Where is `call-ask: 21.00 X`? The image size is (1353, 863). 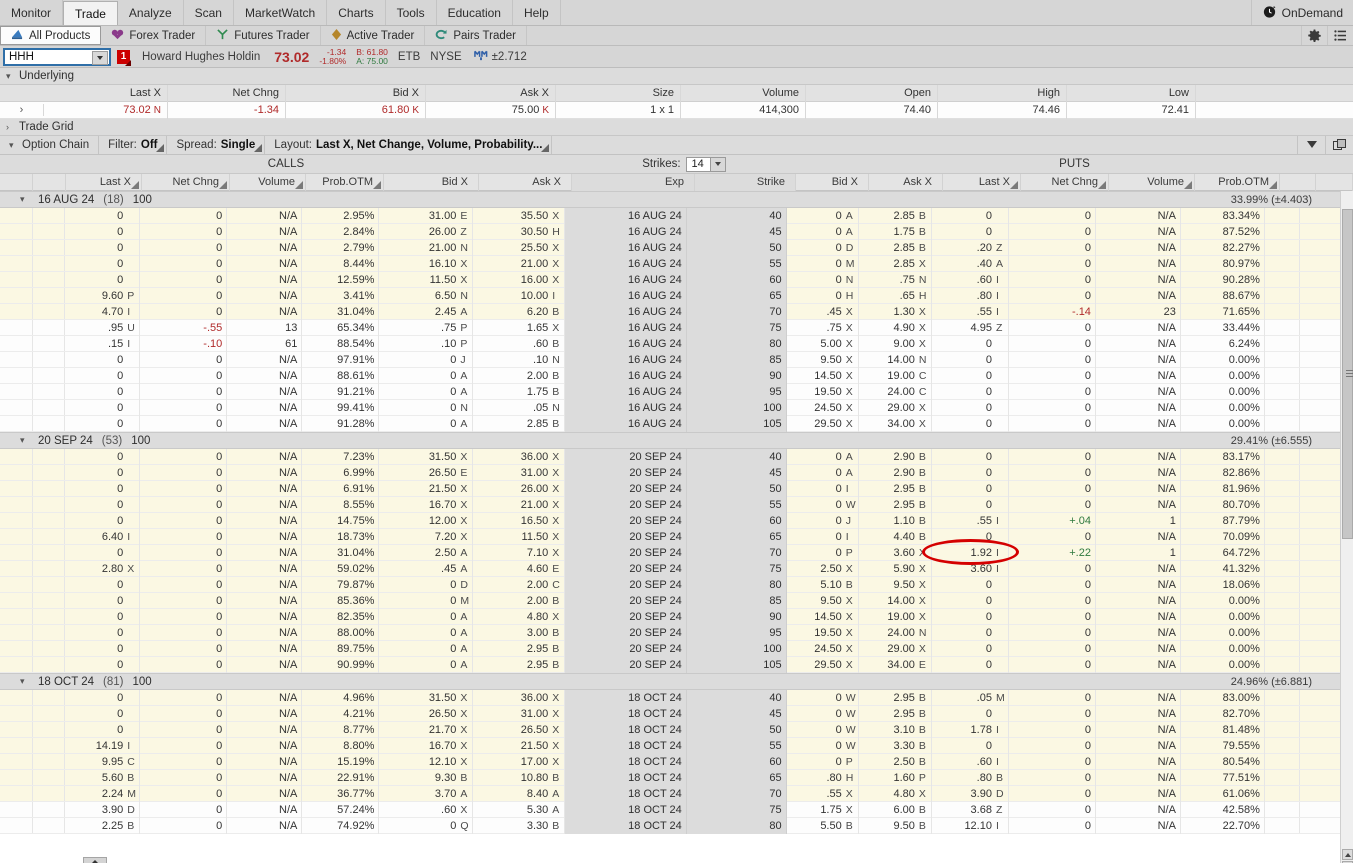 call-ask: 21.00 X is located at coordinates (519, 505).